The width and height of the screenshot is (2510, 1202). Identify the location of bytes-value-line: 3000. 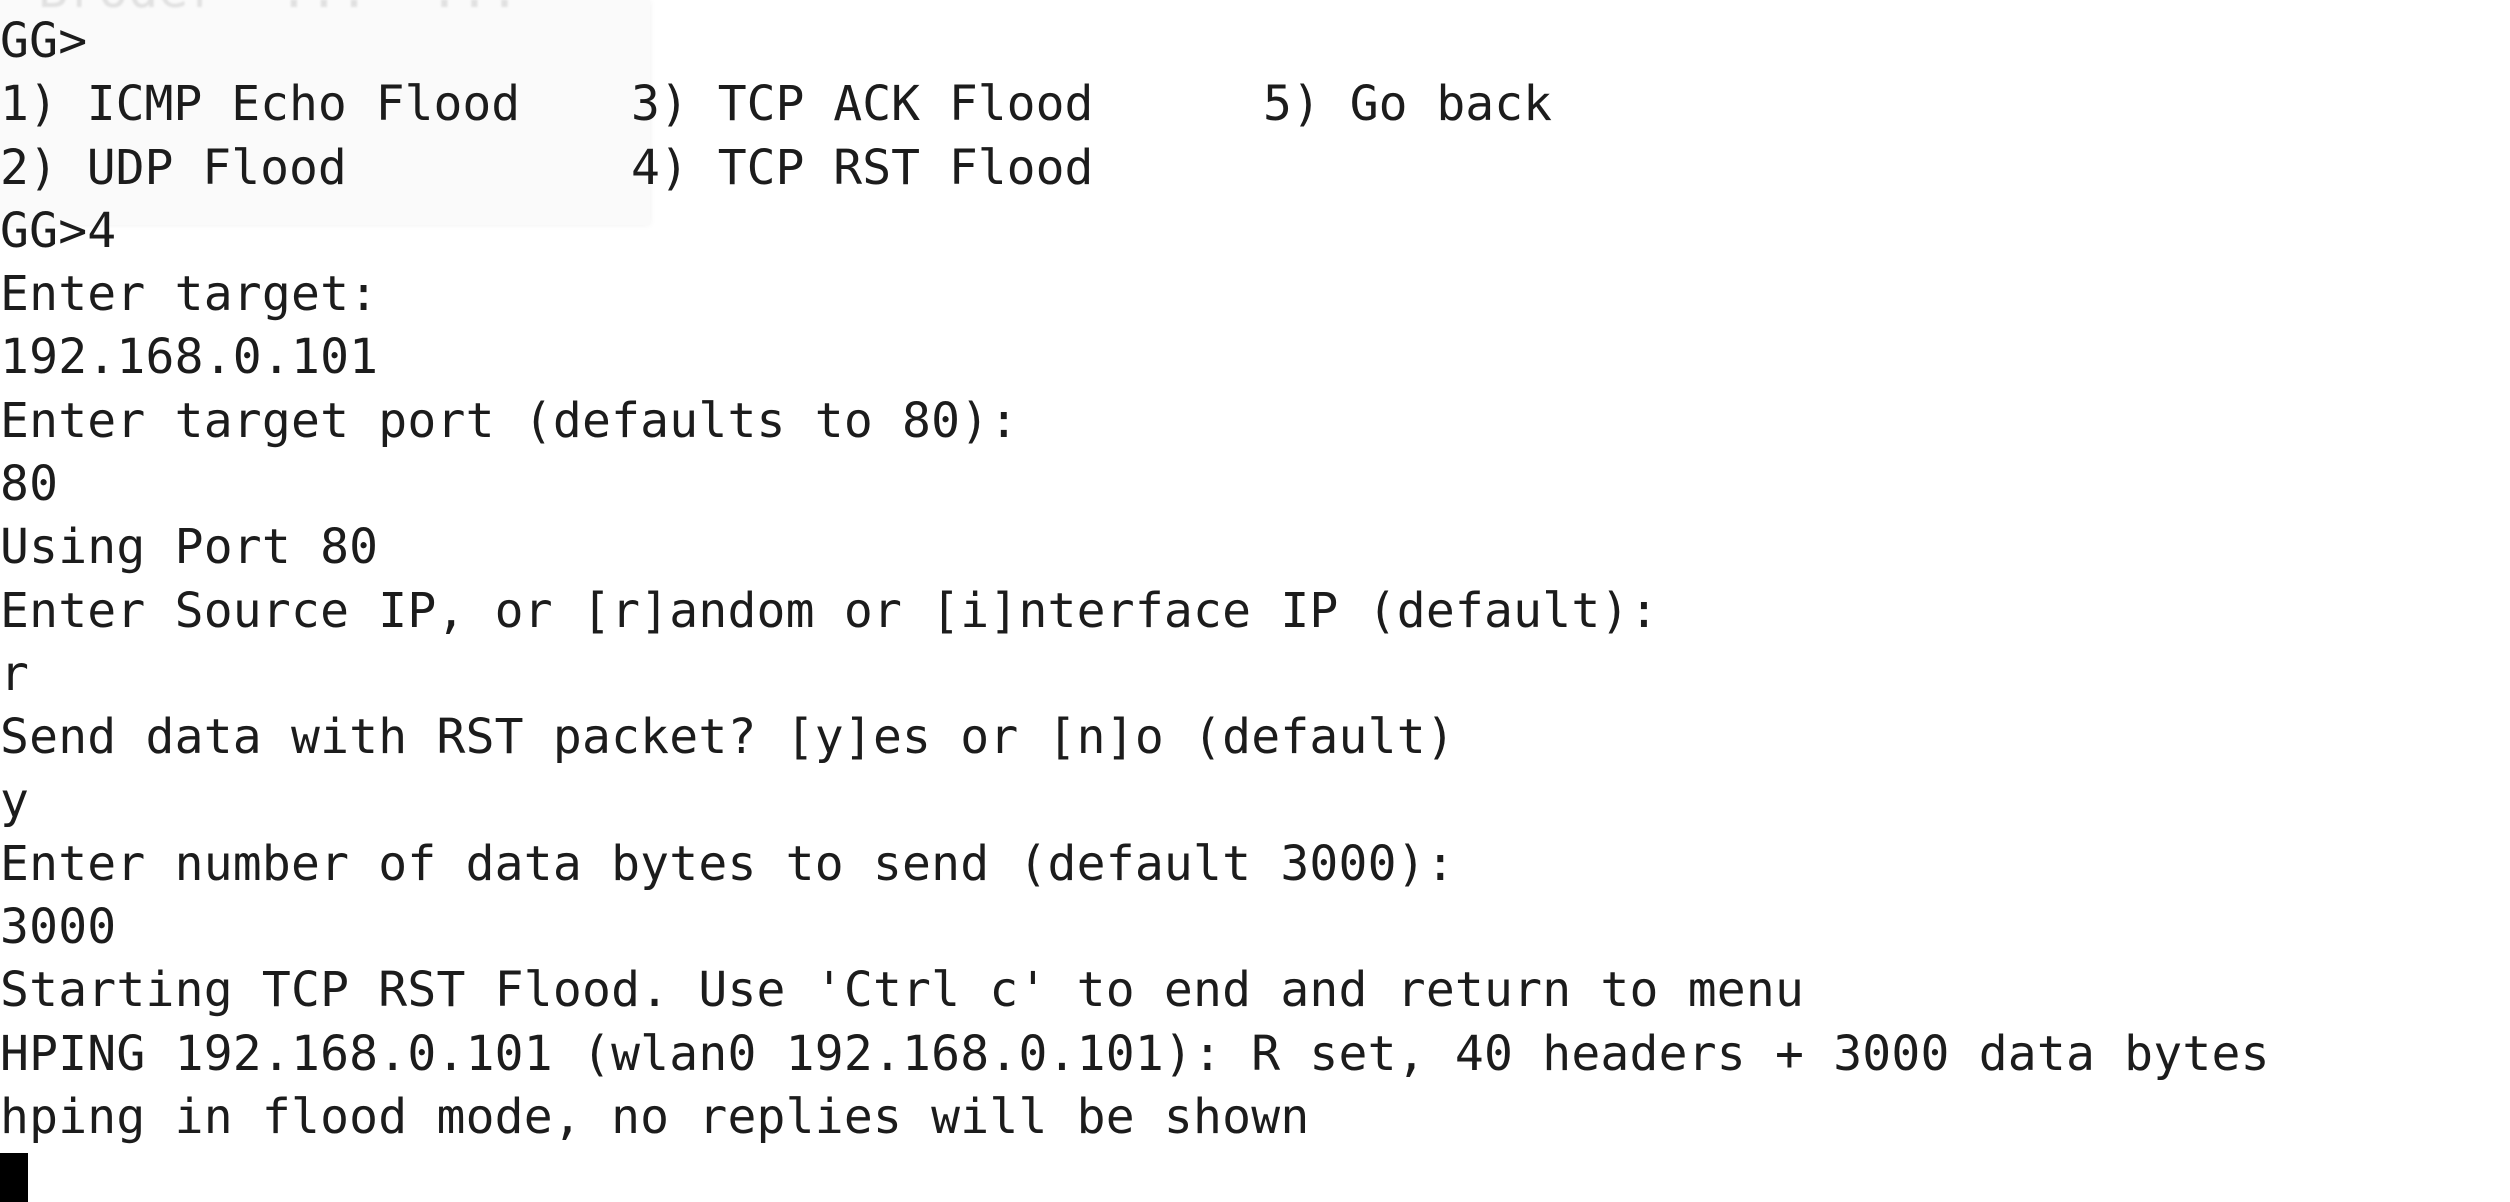
(58, 927).